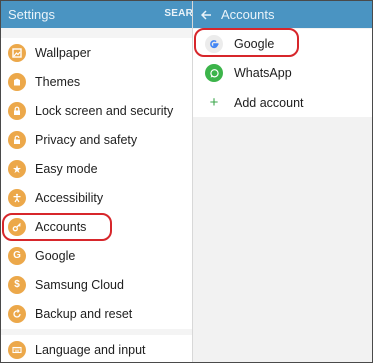  What do you see at coordinates (86, 139) in the screenshot?
I see `settings-item-label: Privacy and safety` at bounding box center [86, 139].